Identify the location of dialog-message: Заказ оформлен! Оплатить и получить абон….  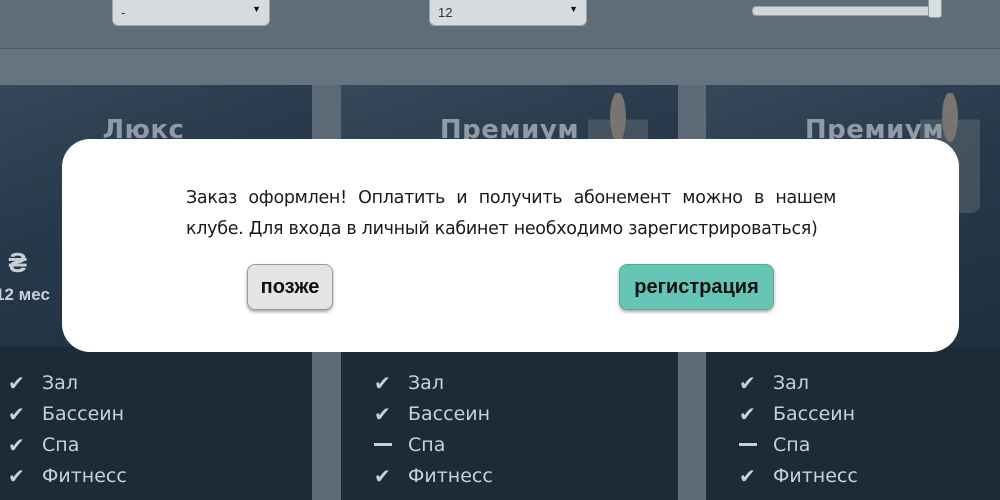
(511, 213).